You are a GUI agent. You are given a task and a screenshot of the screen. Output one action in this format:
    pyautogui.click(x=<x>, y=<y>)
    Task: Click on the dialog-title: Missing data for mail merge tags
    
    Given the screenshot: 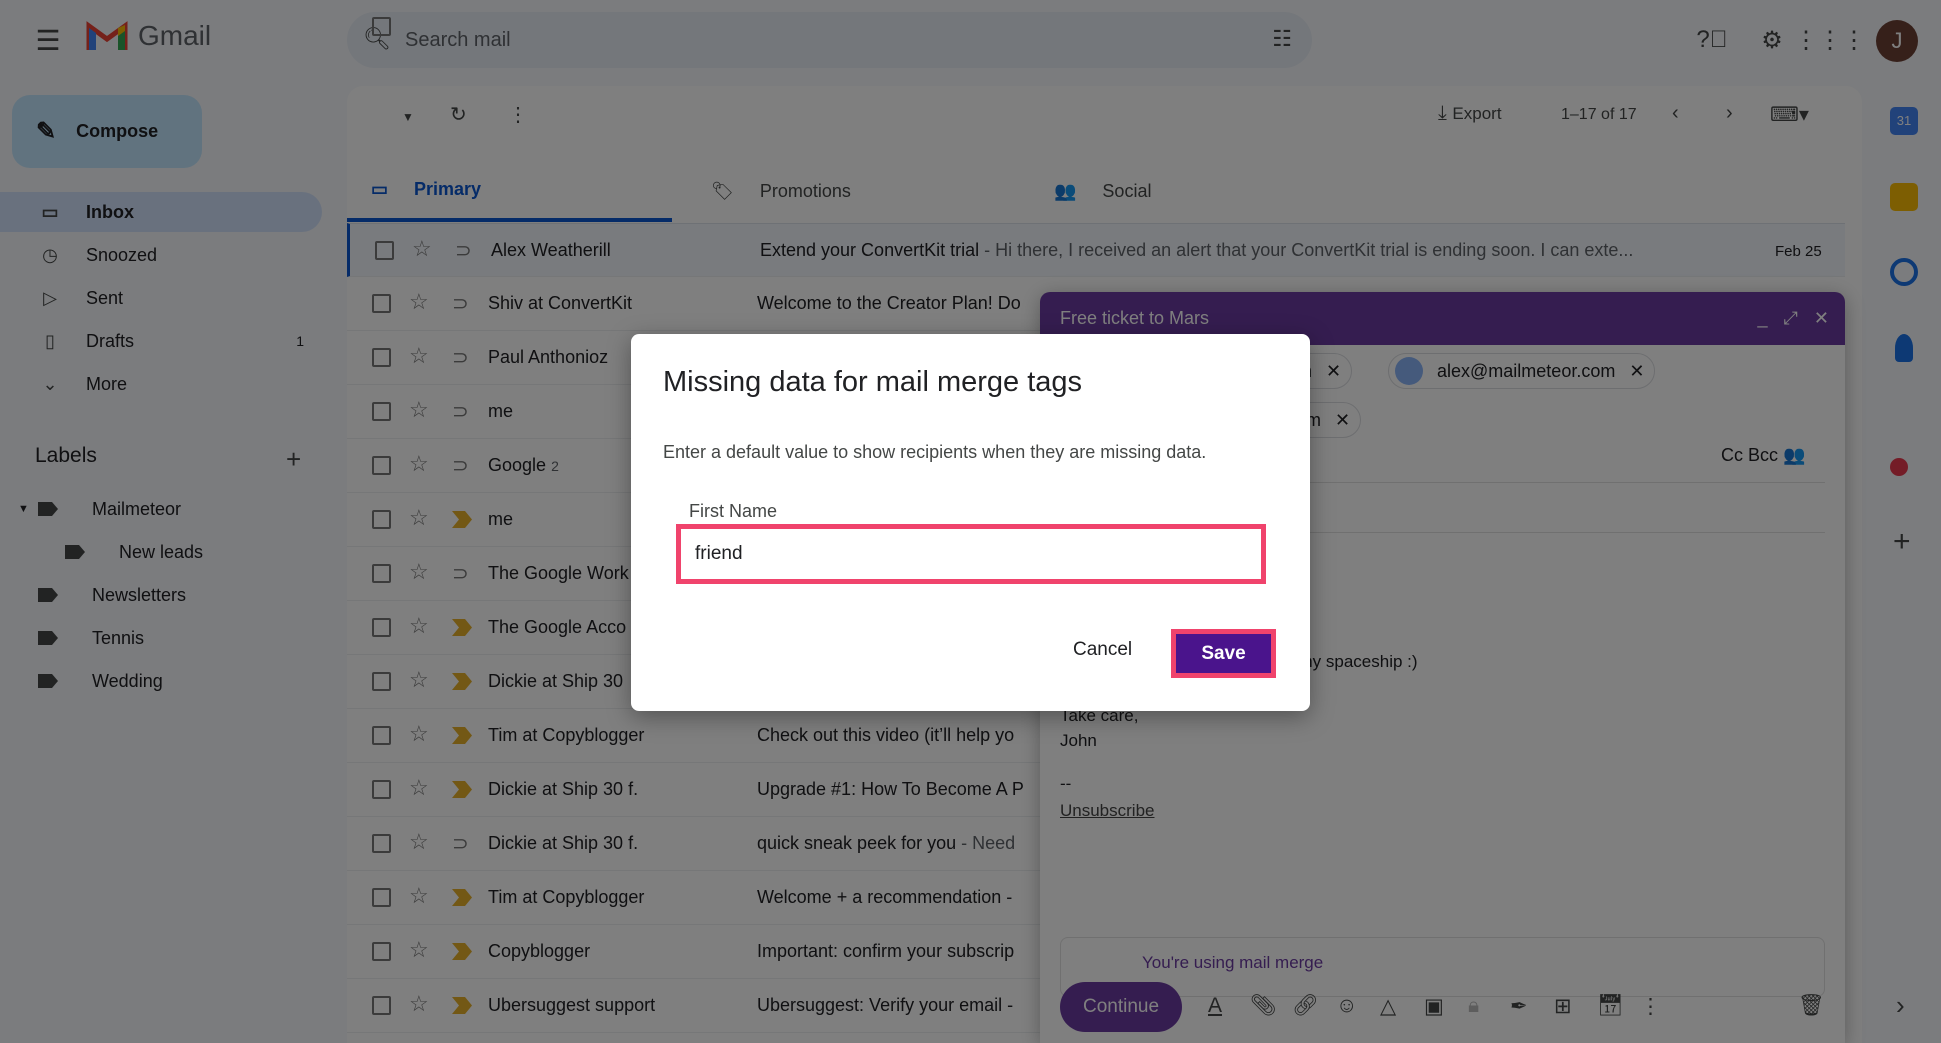 What is the action you would take?
    pyautogui.click(x=873, y=382)
    